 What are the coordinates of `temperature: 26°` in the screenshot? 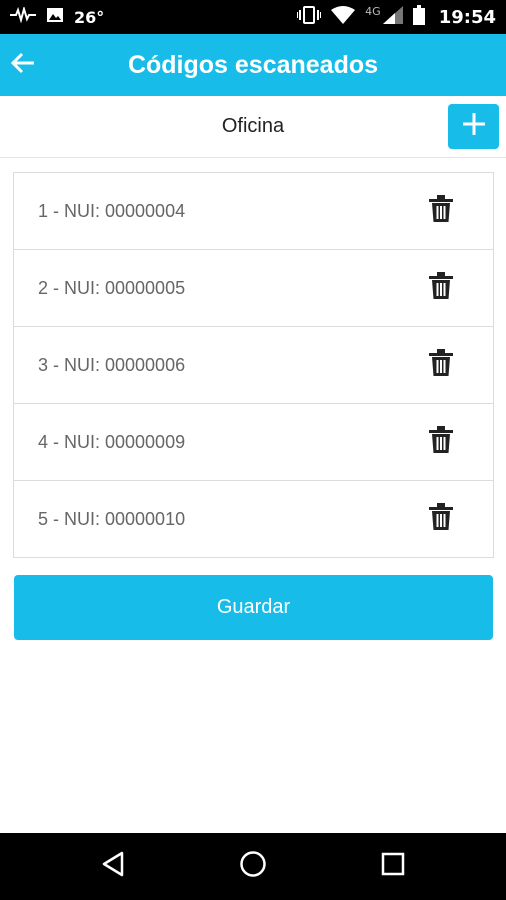 It's located at (89, 17).